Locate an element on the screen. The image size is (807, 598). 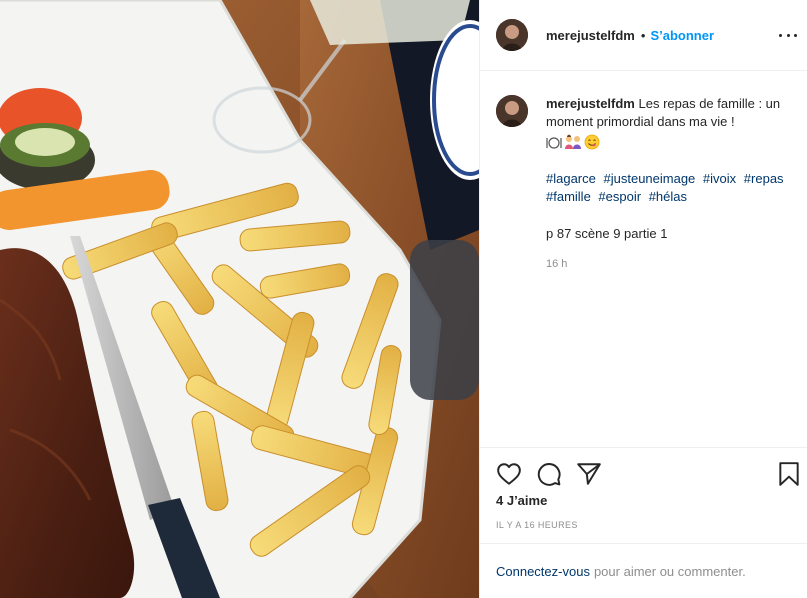
share-icon is located at coordinates (589, 474).